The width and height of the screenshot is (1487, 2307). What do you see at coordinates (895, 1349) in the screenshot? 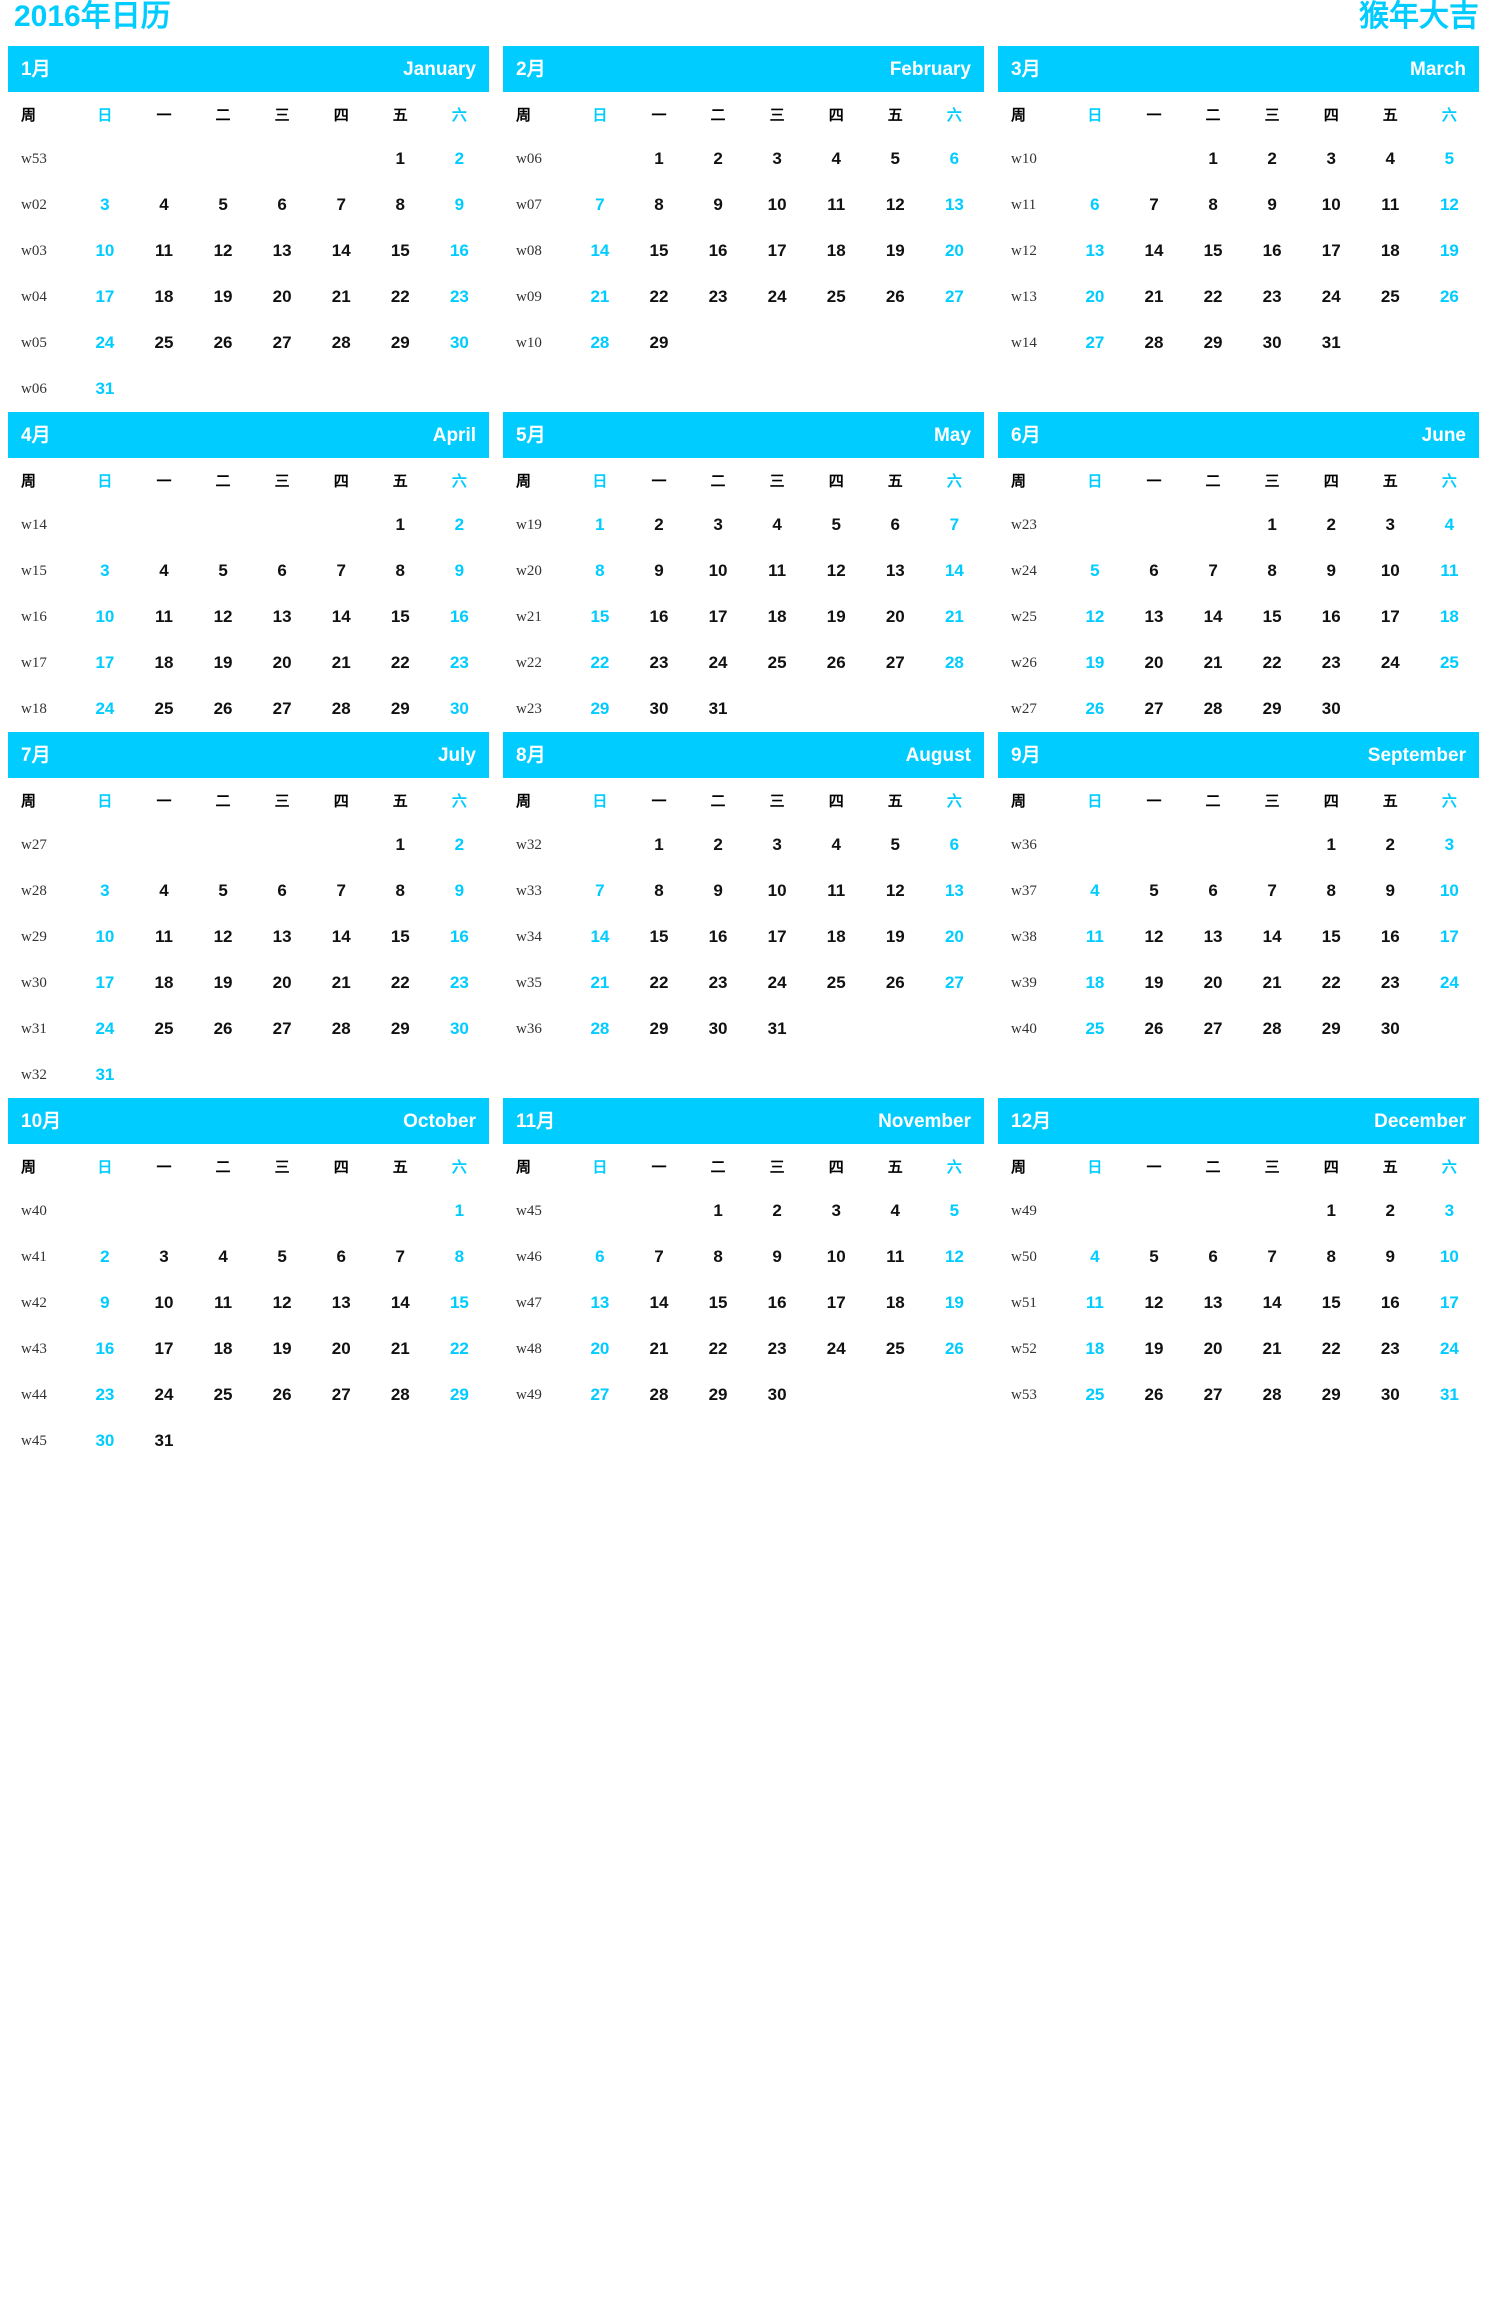
I see `day-cell: 25` at bounding box center [895, 1349].